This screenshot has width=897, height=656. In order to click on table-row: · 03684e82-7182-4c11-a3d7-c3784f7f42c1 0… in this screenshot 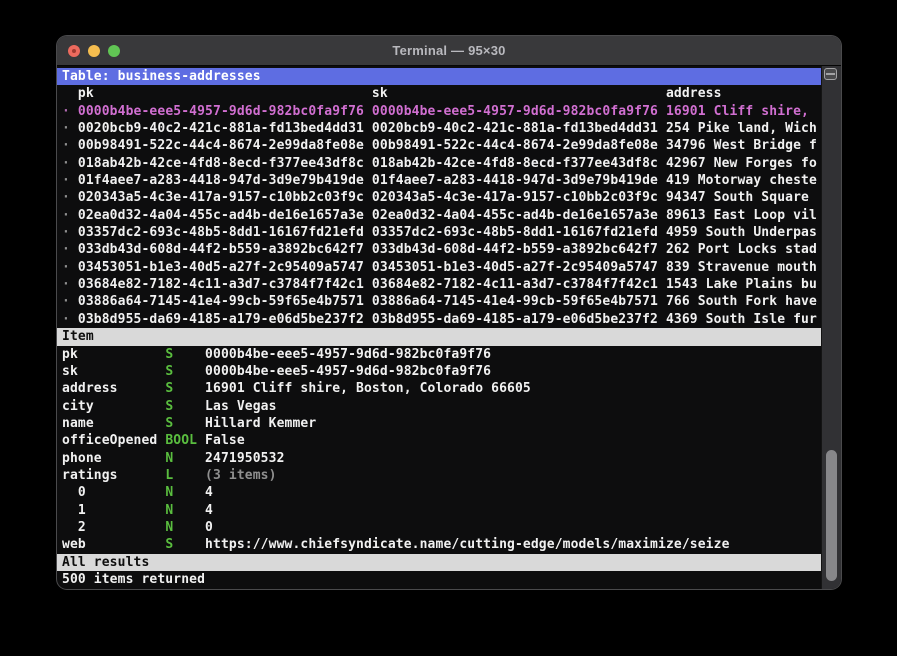, I will do `click(439, 284)`.